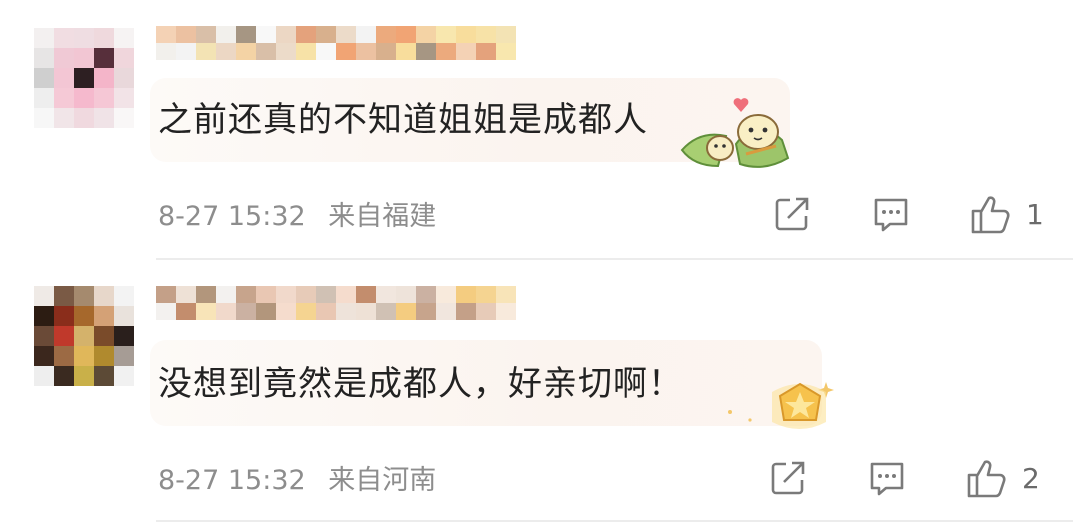 Image resolution: width=1073 pixels, height=530 pixels. I want to click on like-button: 1, so click(1007, 214).